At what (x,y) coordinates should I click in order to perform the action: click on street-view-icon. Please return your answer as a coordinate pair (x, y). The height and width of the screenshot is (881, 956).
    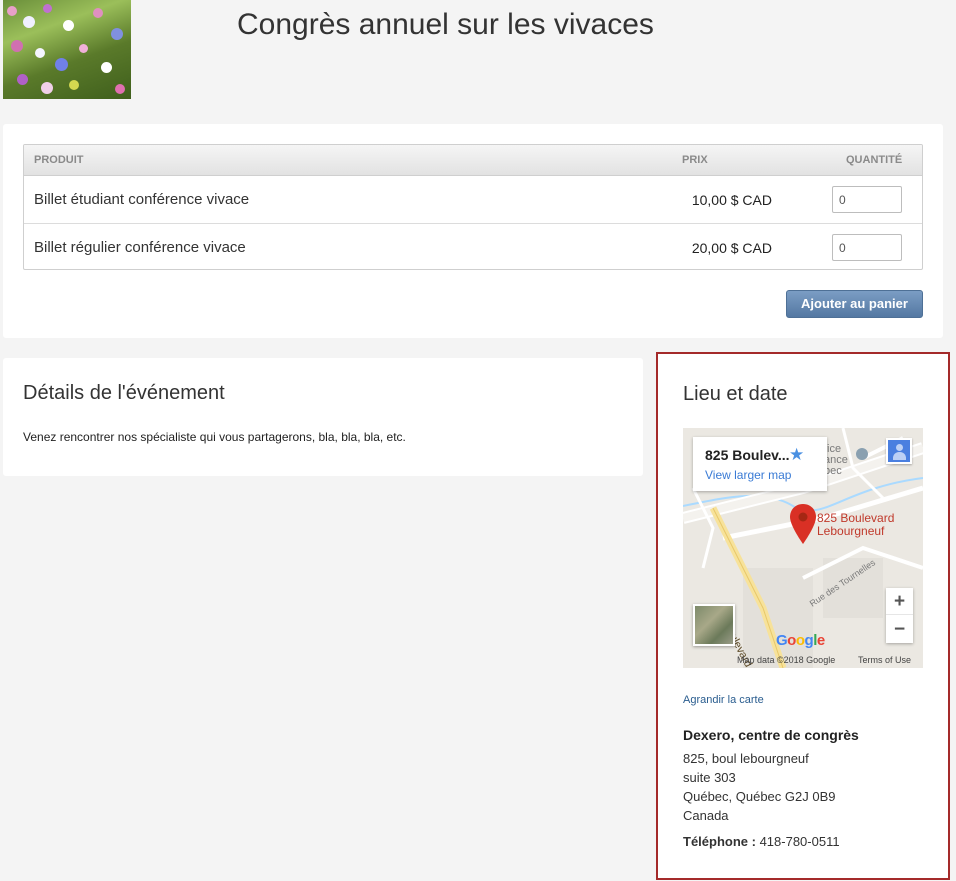
    Looking at the image, I should click on (899, 451).